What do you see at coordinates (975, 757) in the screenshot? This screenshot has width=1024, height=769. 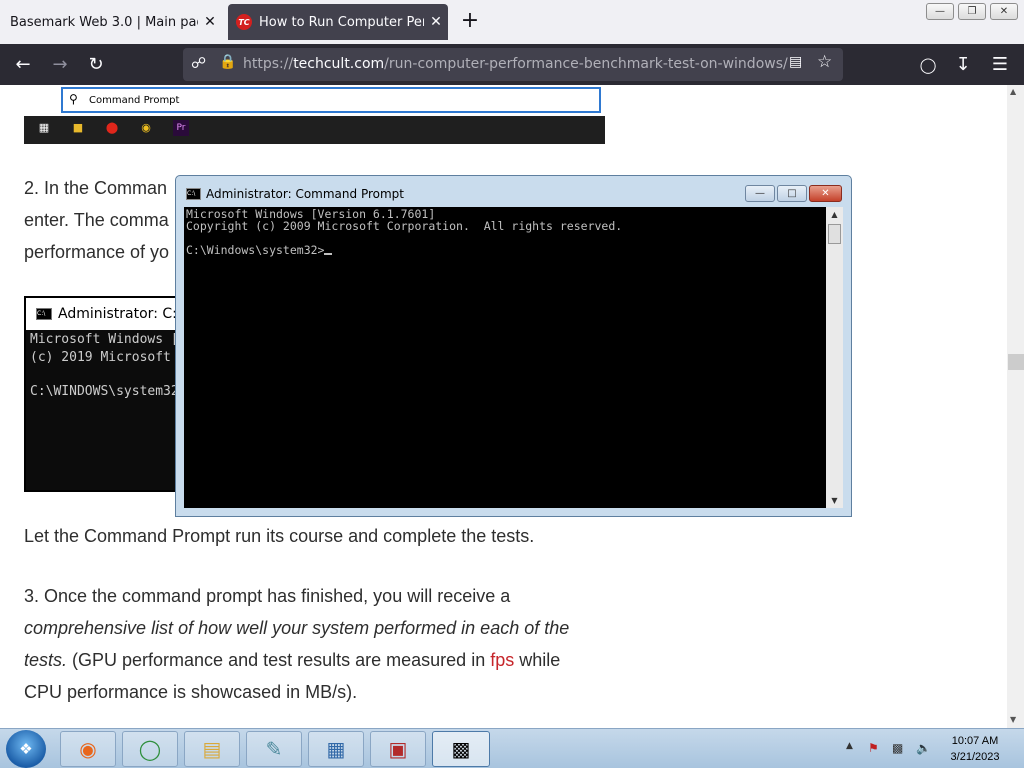 I see `clock-date: 3/21/2023` at bounding box center [975, 757].